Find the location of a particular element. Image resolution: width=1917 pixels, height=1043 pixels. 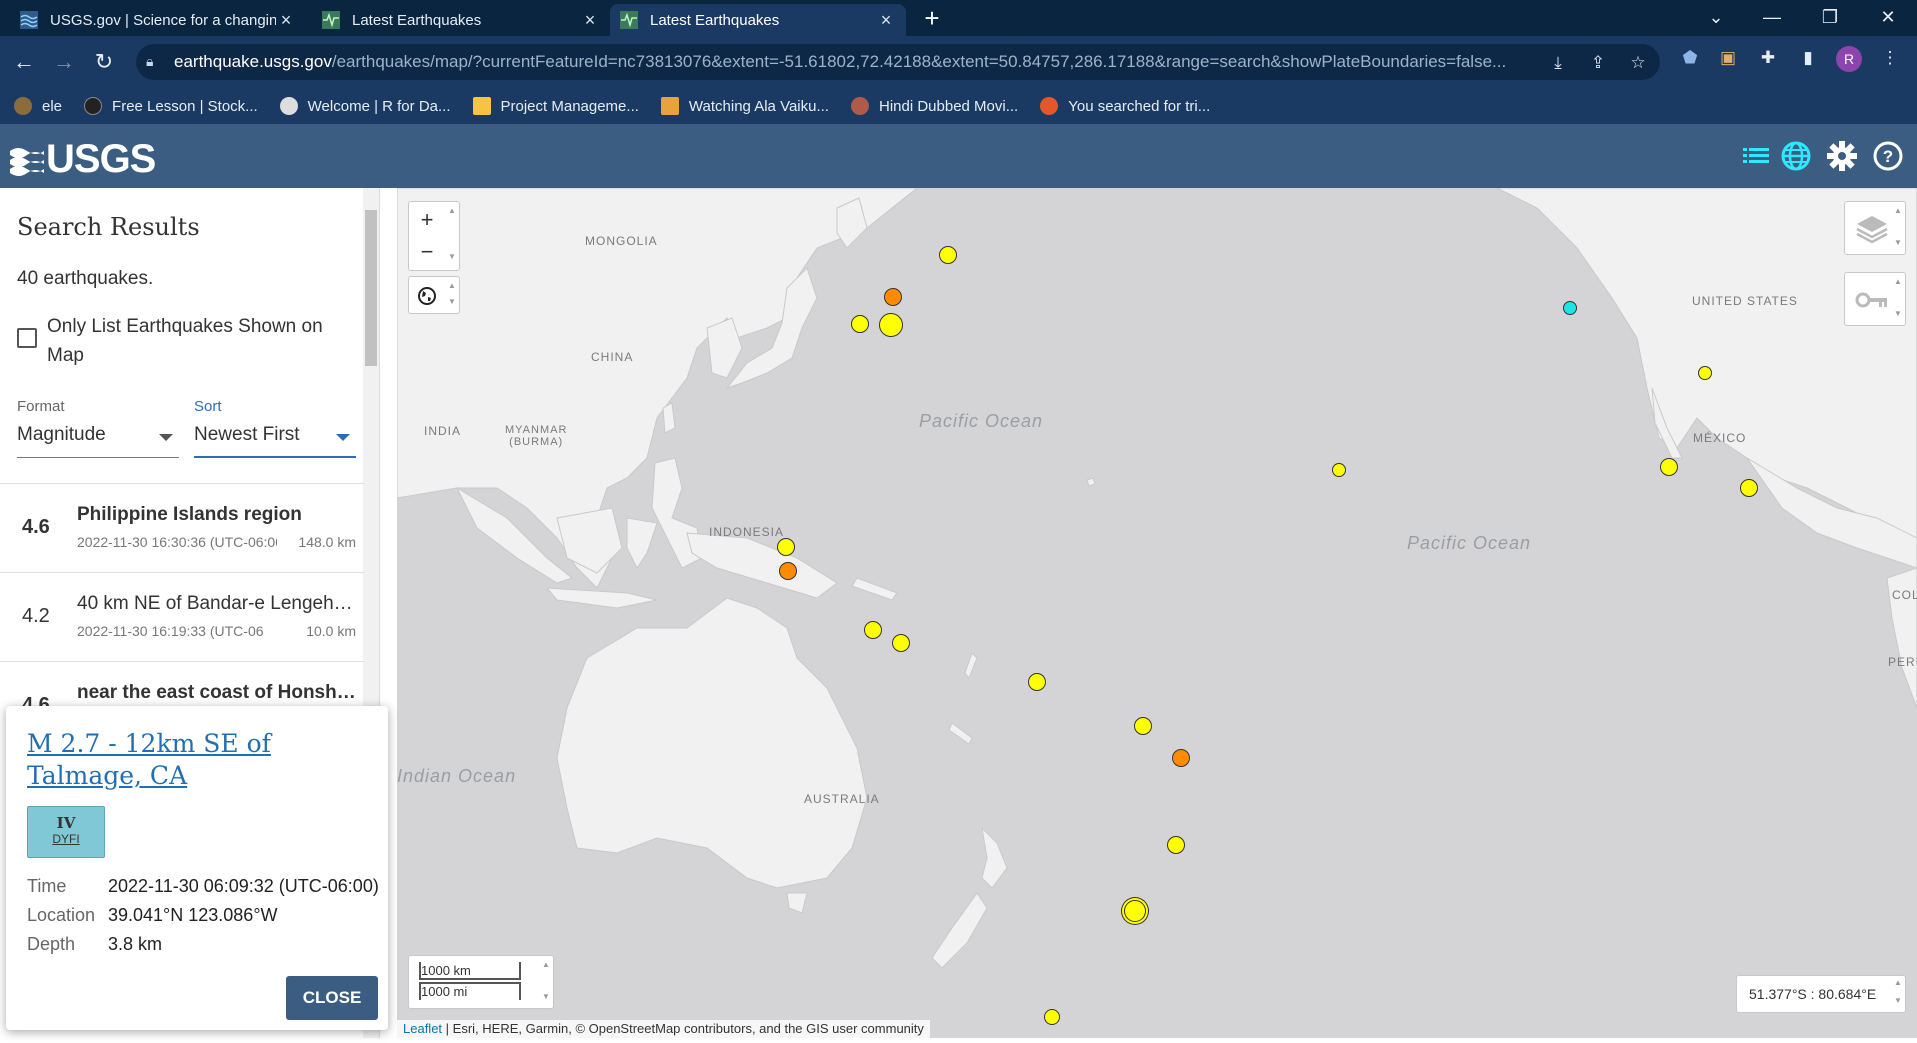

country-label: PERÚ is located at coordinates (1902, 662).